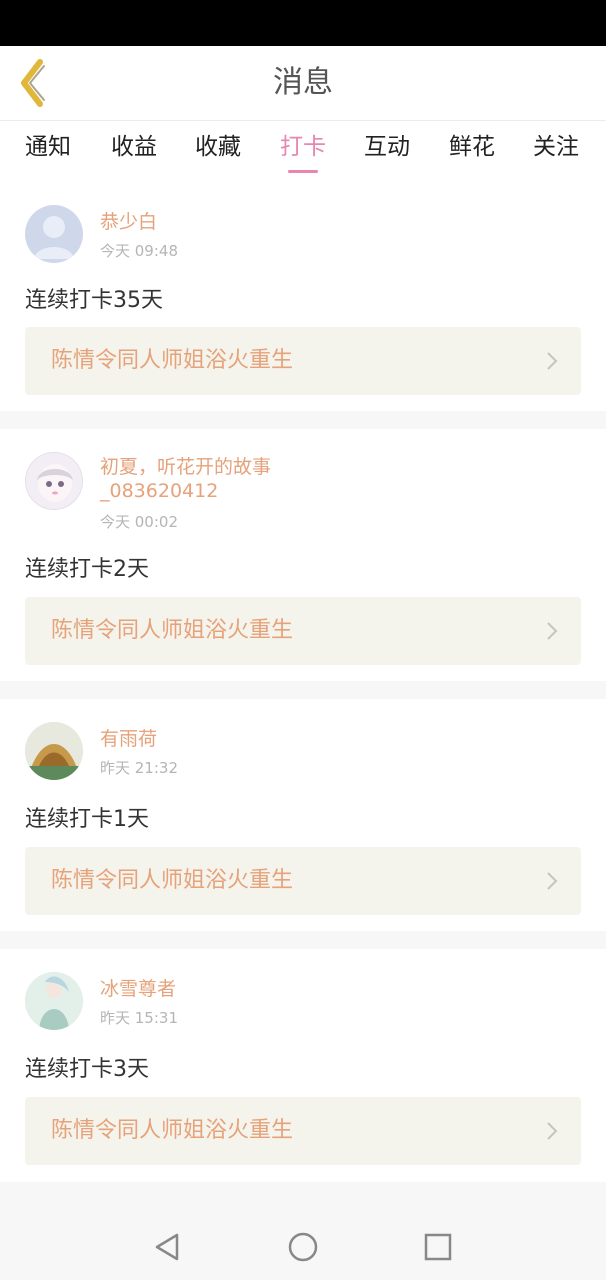 This screenshot has height=1280, width=606. I want to click on tab-favorites: 收藏, so click(218, 152).